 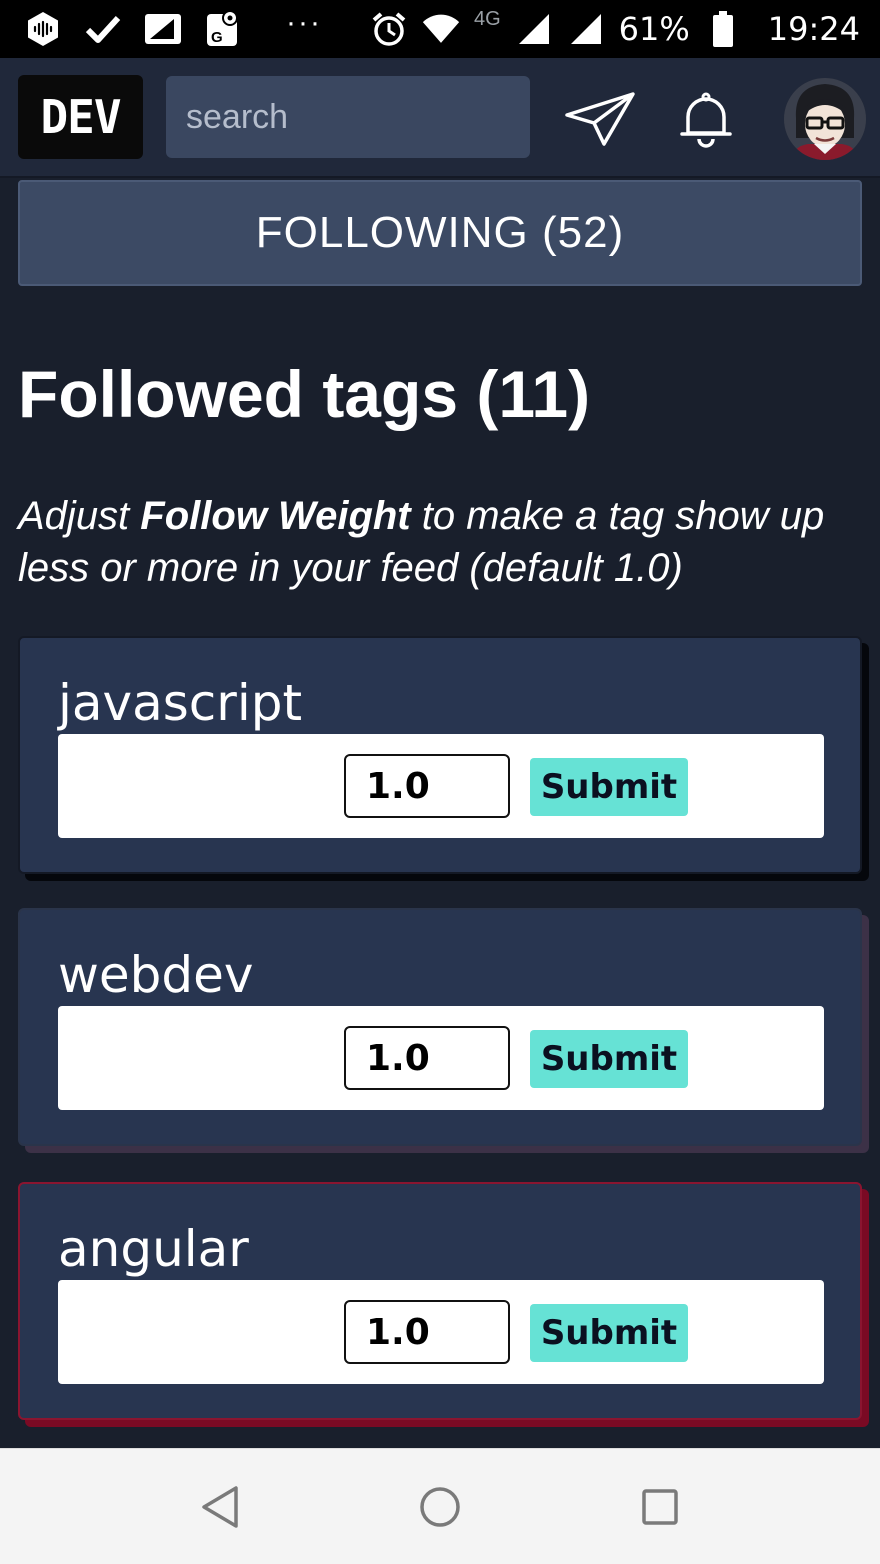 What do you see at coordinates (825, 119) in the screenshot?
I see `avatar` at bounding box center [825, 119].